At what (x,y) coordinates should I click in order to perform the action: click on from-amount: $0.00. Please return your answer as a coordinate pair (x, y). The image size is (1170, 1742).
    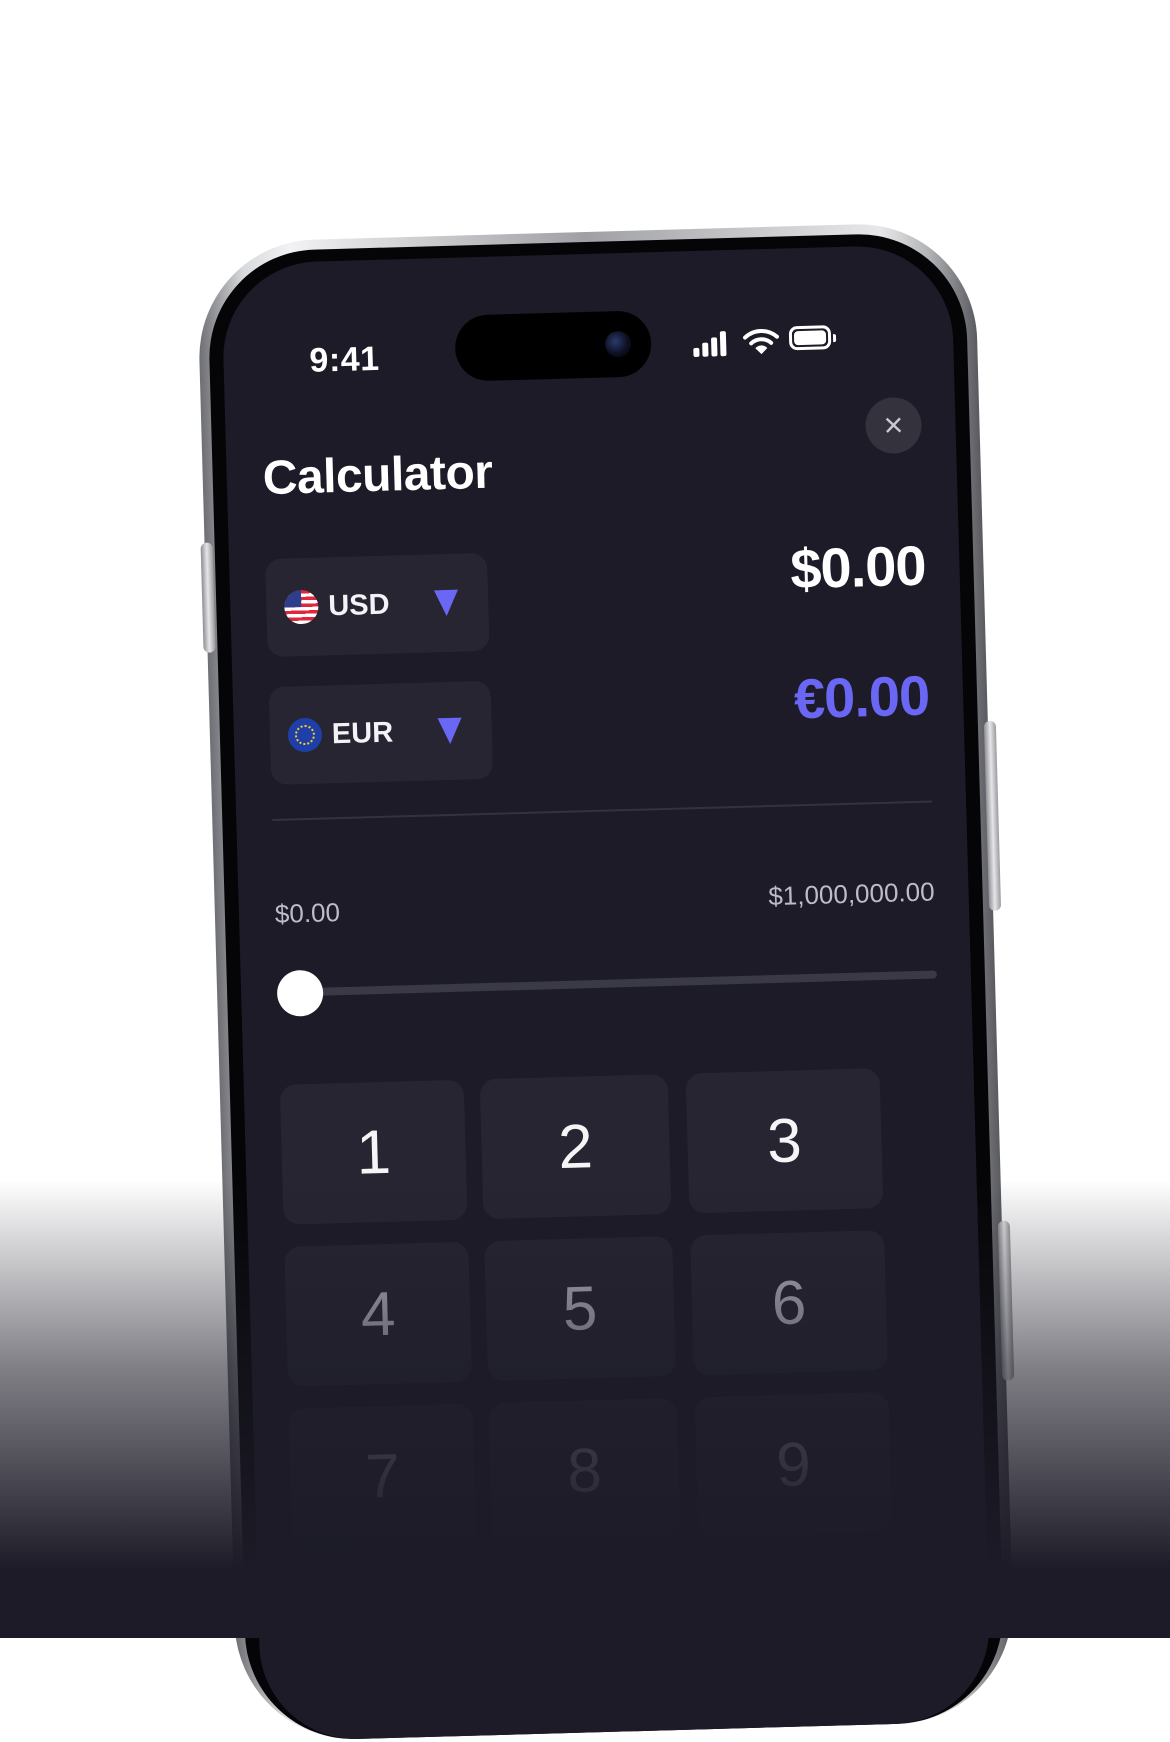
    Looking at the image, I should click on (858, 567).